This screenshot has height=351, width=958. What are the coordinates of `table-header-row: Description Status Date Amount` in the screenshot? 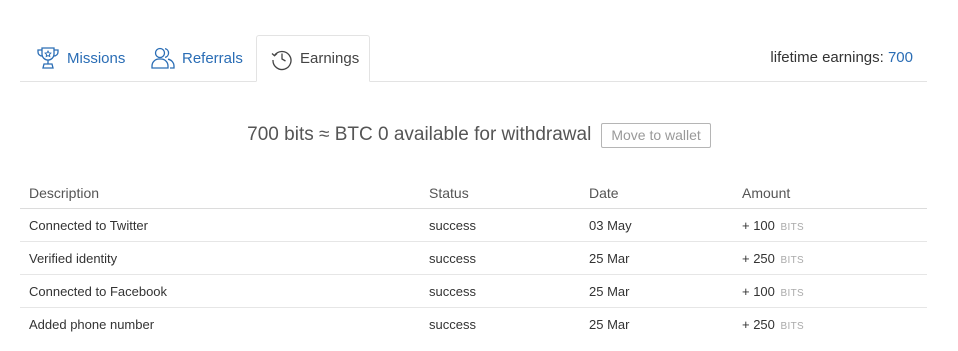 It's located at (473, 193).